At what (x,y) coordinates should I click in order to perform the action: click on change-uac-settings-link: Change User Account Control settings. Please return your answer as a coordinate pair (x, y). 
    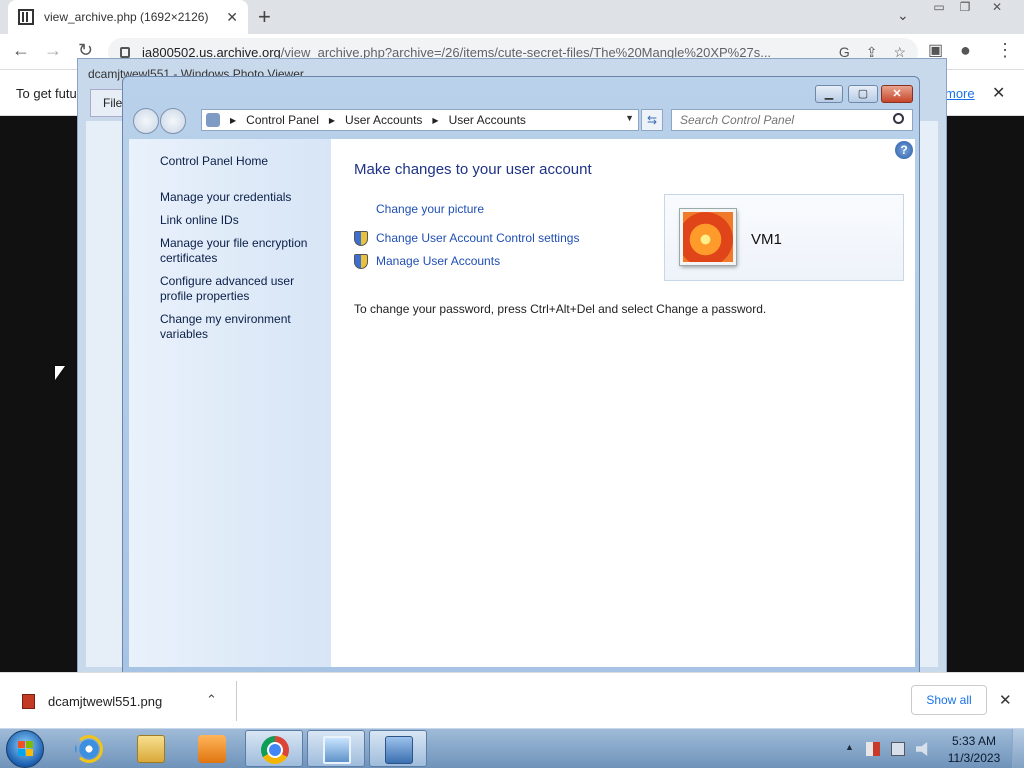
    Looking at the image, I should click on (477, 238).